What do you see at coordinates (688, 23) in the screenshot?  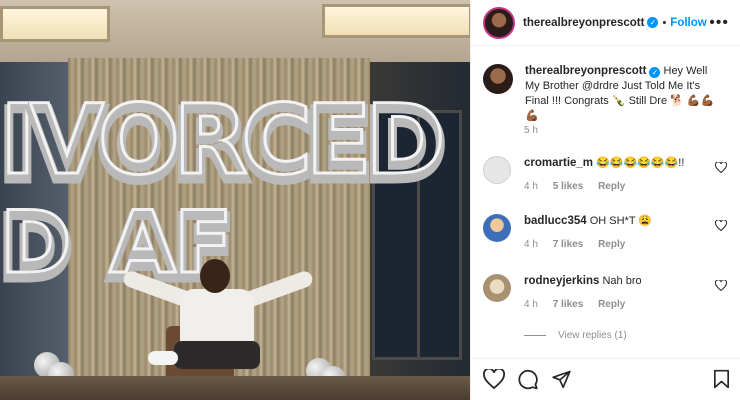 I see `follow-button: Follow` at bounding box center [688, 23].